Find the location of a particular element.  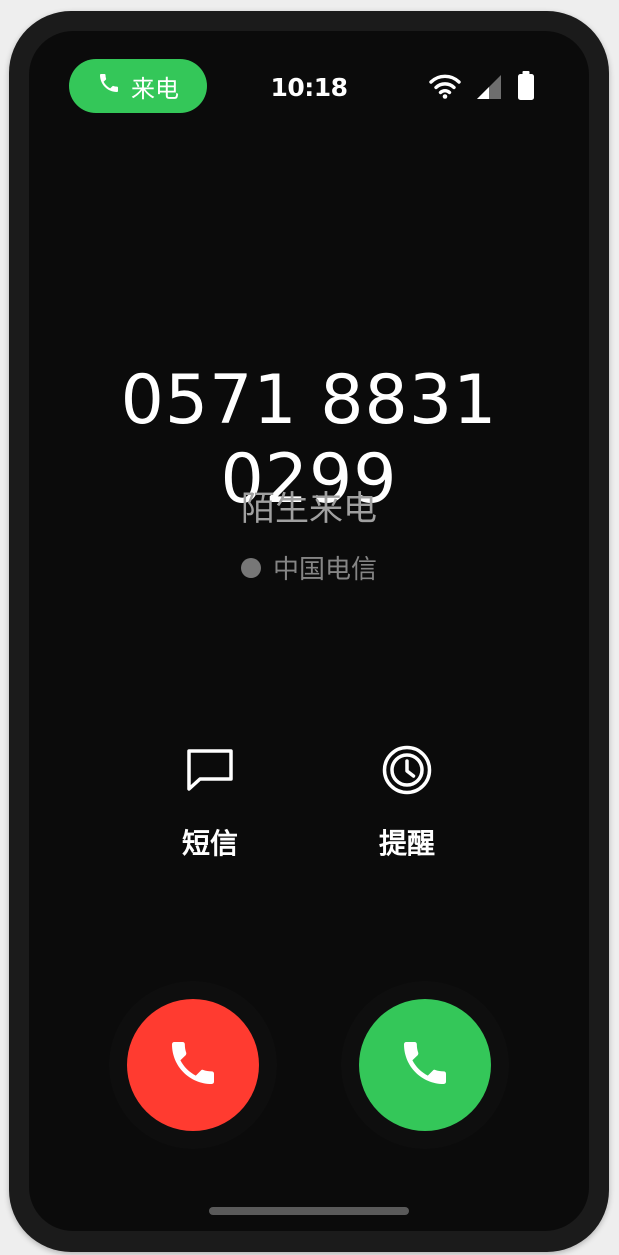

sms-reply-button: 短信 is located at coordinates (210, 802).